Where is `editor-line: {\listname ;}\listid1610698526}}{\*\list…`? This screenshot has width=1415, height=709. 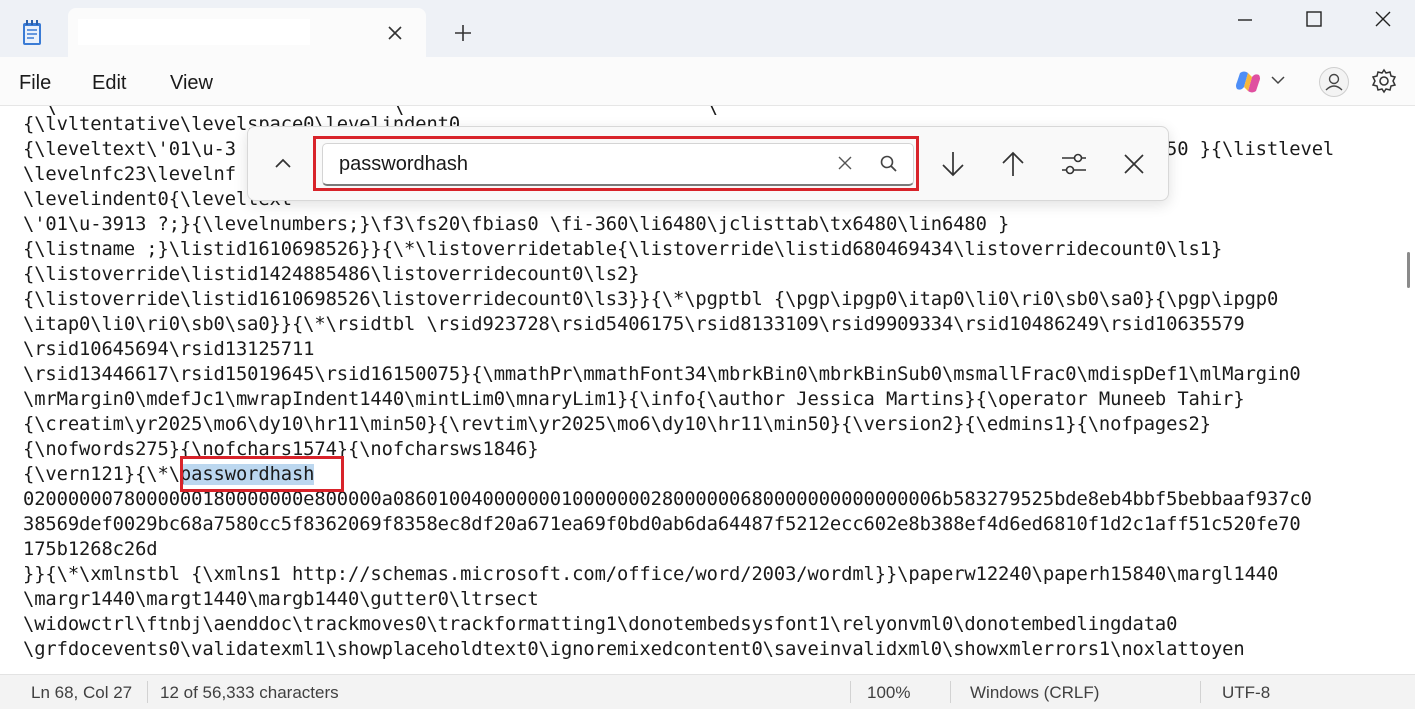
editor-line: {\listname ;}\listid1610698526}}{\*\list… is located at coordinates (623, 249).